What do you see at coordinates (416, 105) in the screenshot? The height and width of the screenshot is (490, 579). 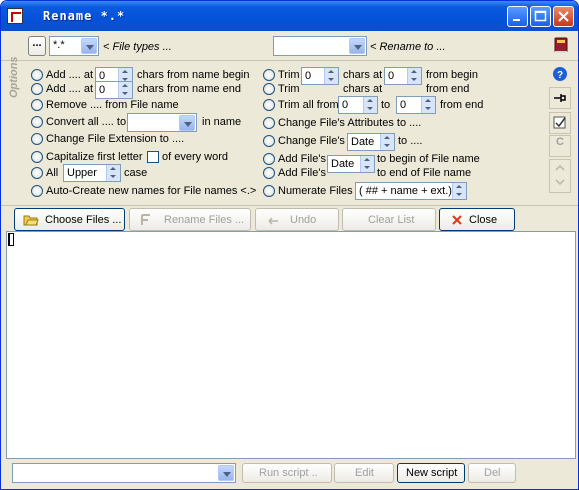 I see `trim-all-to: 0` at bounding box center [416, 105].